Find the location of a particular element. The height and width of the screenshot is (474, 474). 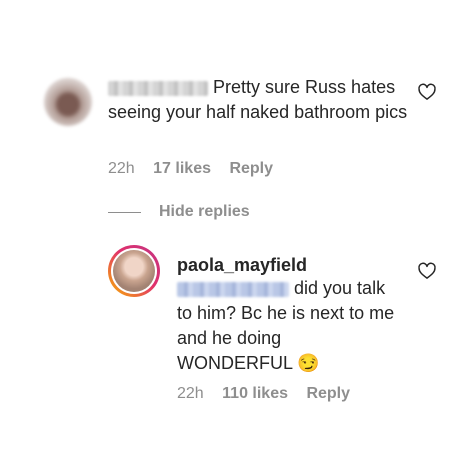

paola-username: paola_mayfield is located at coordinates (242, 265).